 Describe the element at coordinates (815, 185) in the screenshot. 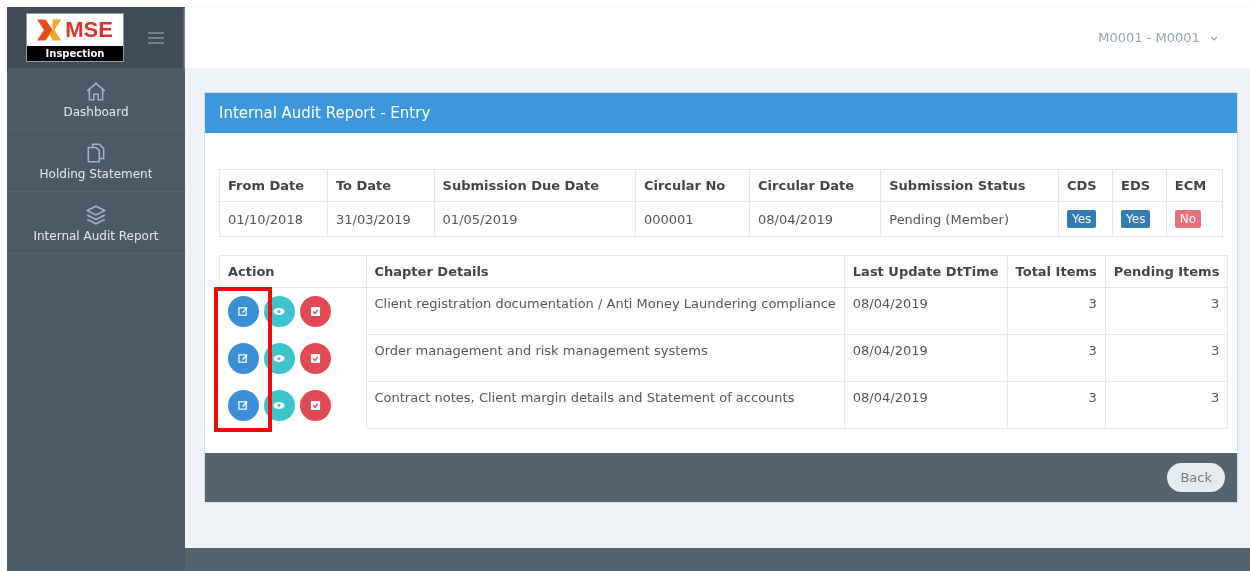

I see `column-header: Circular Date` at that location.